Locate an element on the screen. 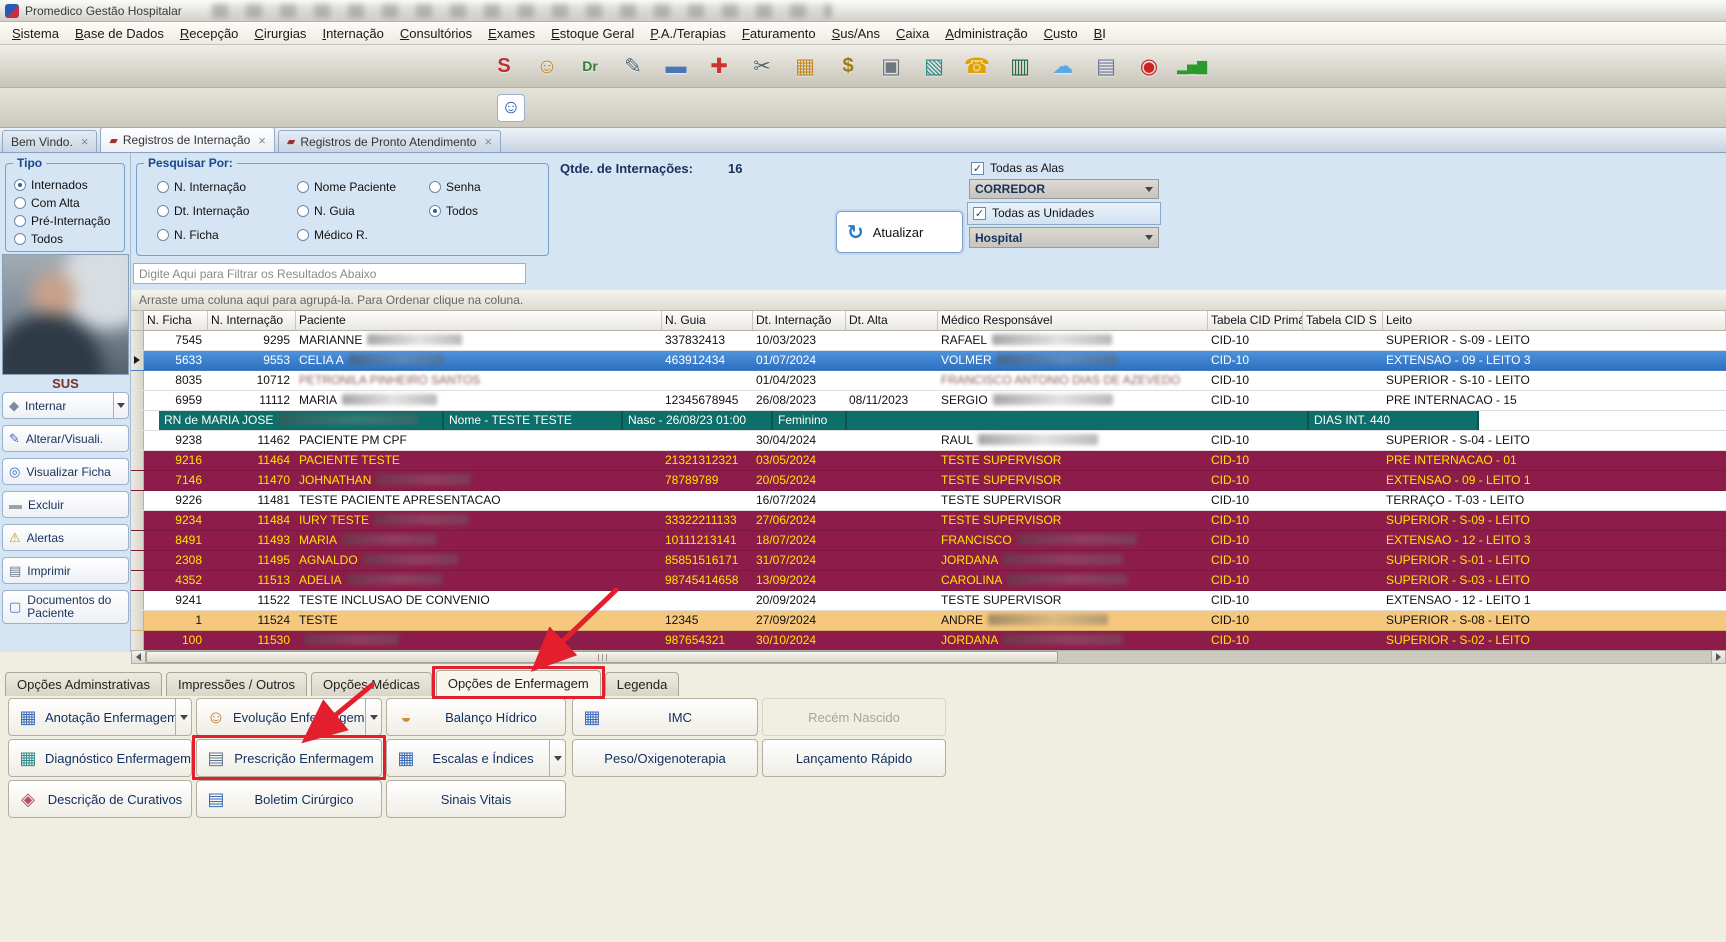  action-evolucao-enfermagem: ☺ Evolução Enfermagem is located at coordinates (289, 717).